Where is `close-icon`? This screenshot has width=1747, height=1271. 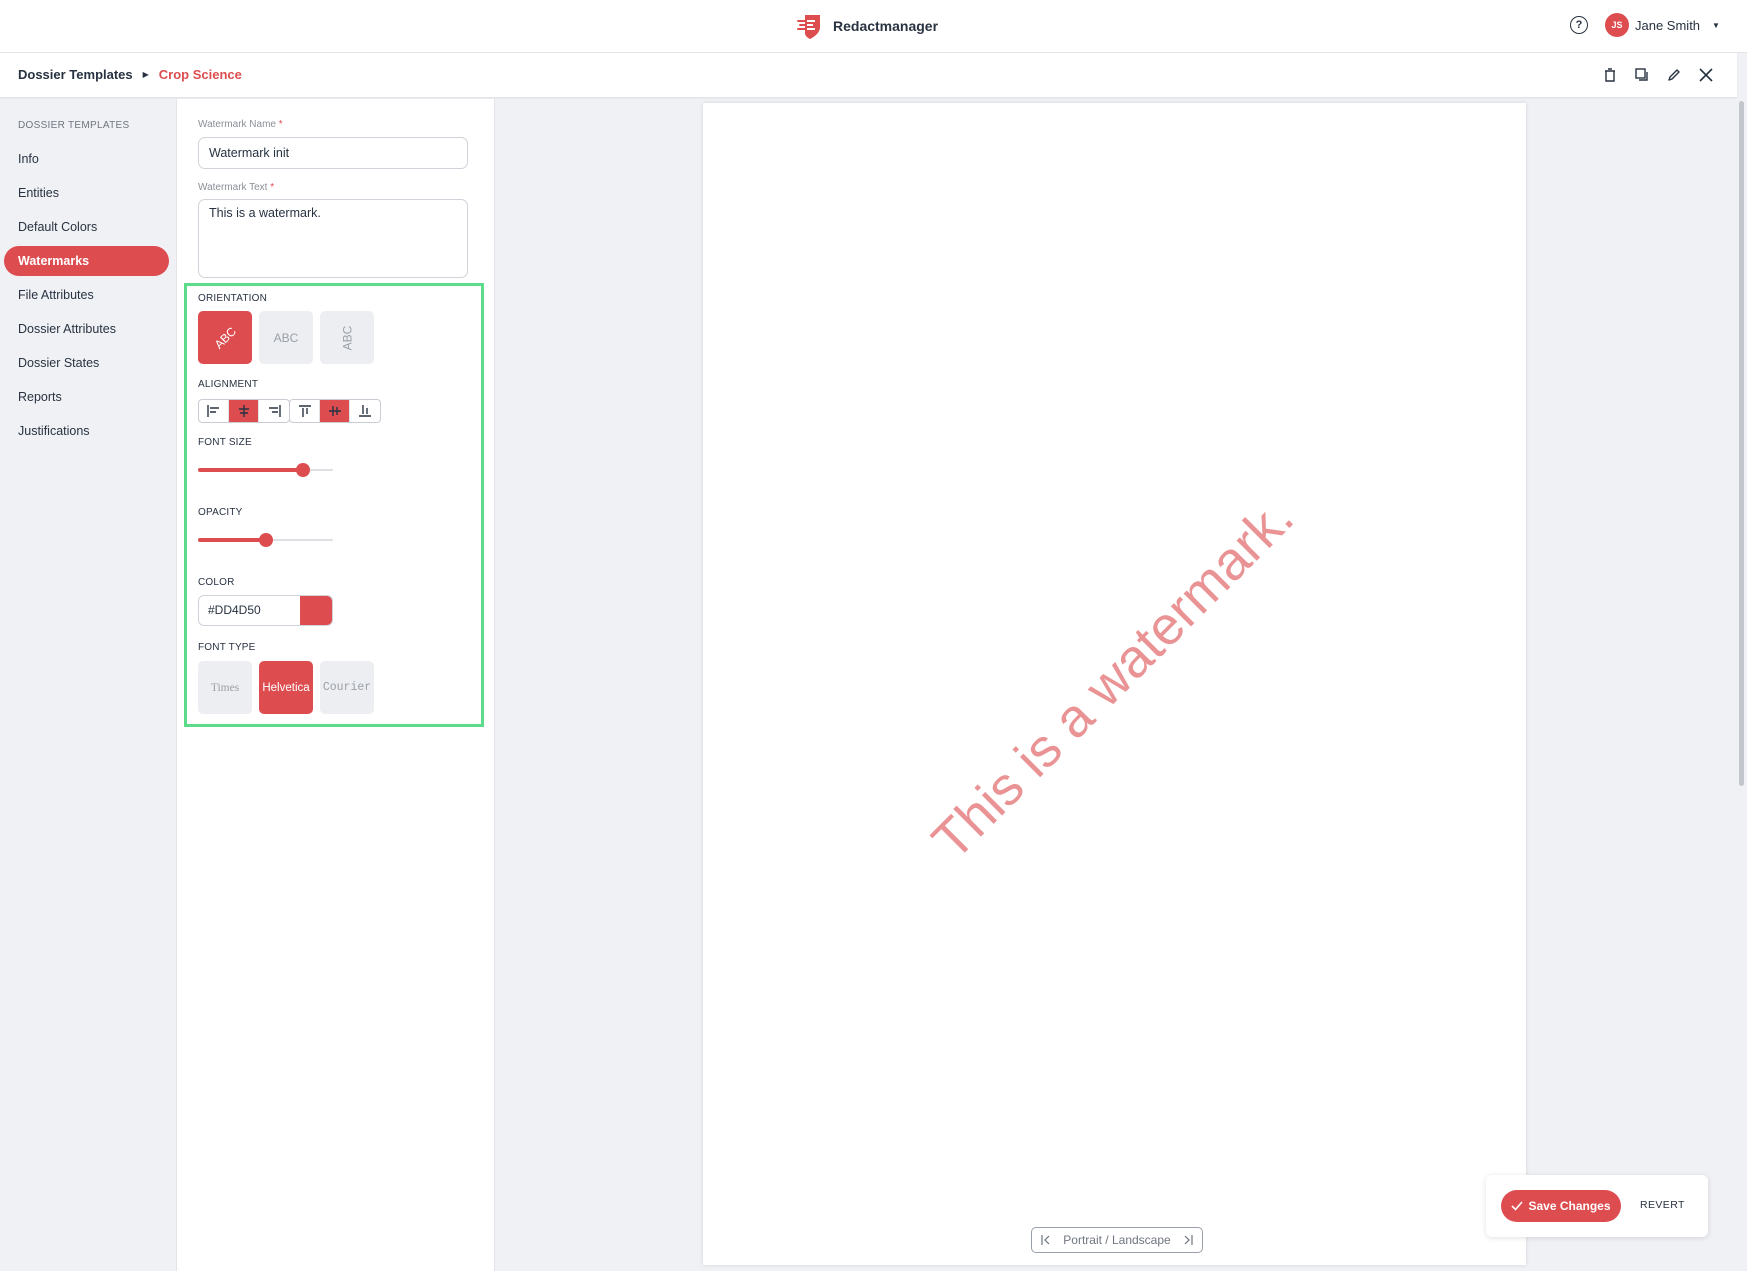
close-icon is located at coordinates (1706, 75).